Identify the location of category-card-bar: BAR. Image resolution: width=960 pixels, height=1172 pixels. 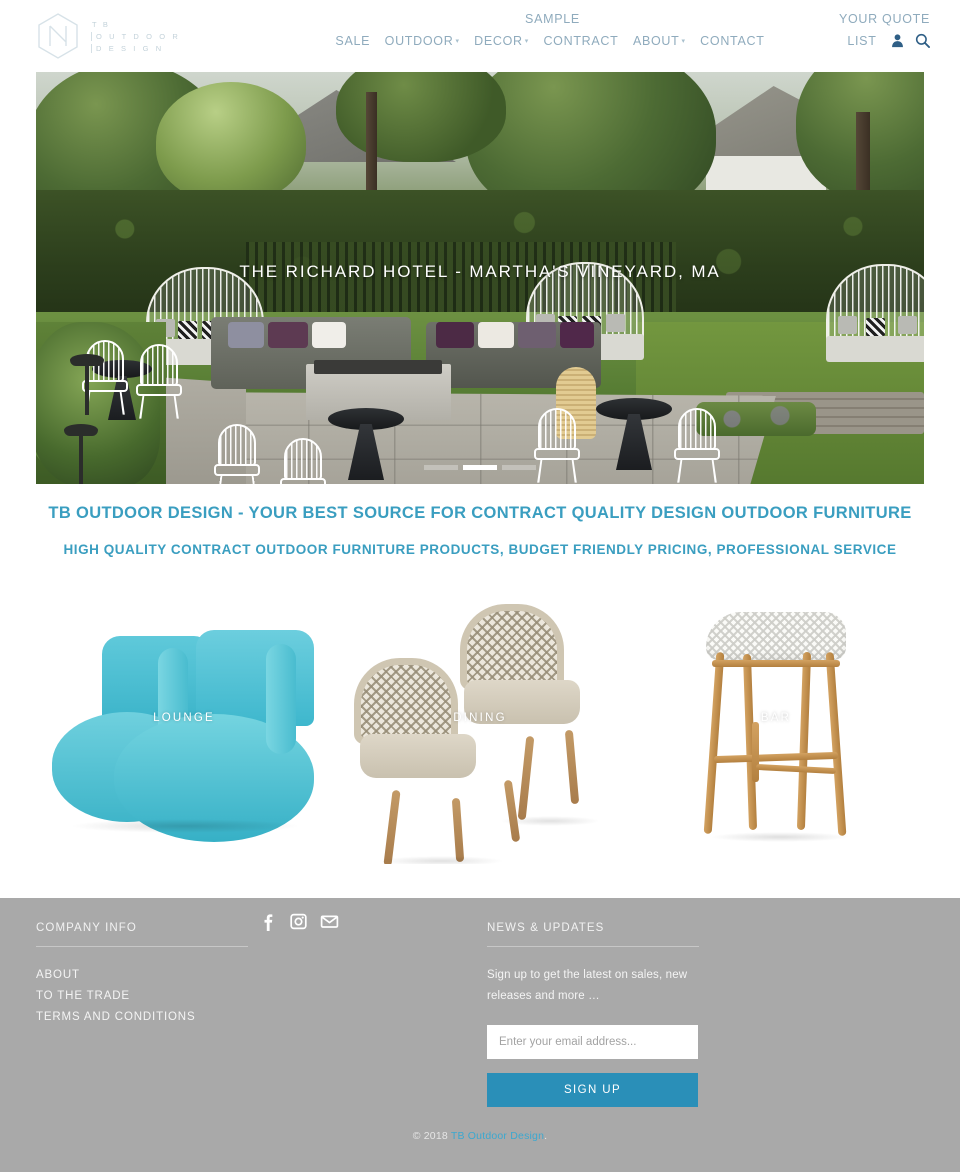
(776, 729).